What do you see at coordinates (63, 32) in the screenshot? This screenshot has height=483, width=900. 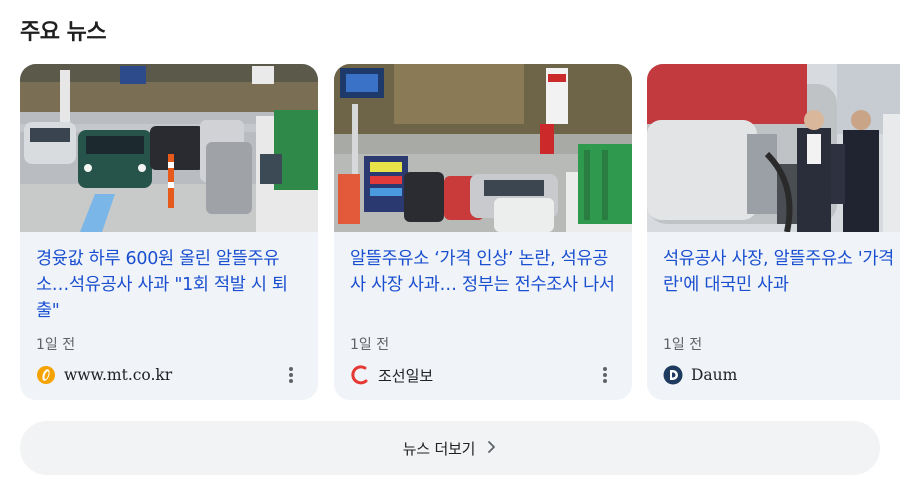 I see `section-title: 주요 뉴스` at bounding box center [63, 32].